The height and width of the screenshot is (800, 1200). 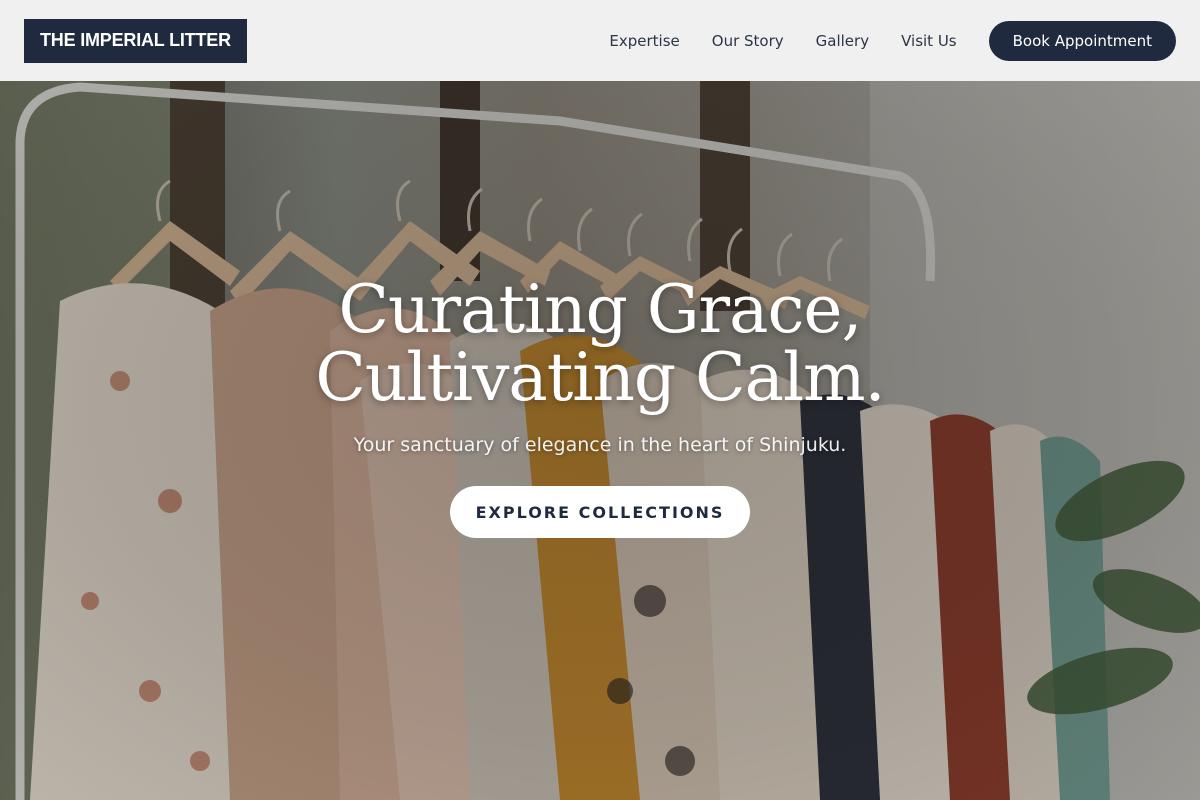 I want to click on brand-logo: THE IMPERIAL LITTER, so click(x=135, y=40).